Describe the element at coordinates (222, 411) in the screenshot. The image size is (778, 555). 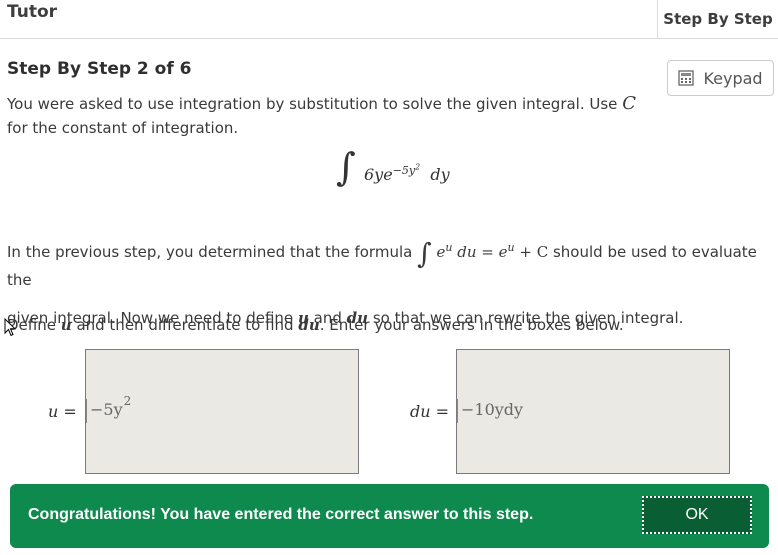
I see `u-answer-box: −5y2` at that location.